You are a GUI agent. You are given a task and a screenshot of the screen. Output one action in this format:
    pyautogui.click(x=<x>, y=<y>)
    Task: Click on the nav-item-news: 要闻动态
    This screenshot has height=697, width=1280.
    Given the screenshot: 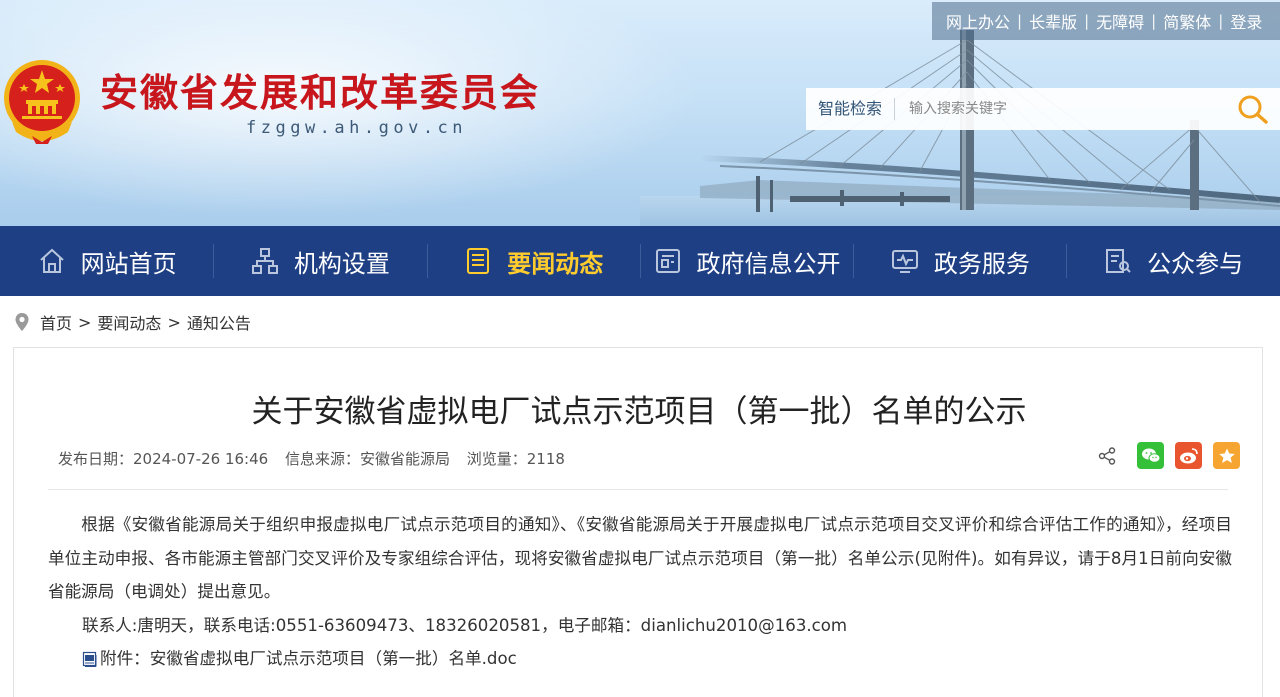 What is the action you would take?
    pyautogui.click(x=533, y=261)
    